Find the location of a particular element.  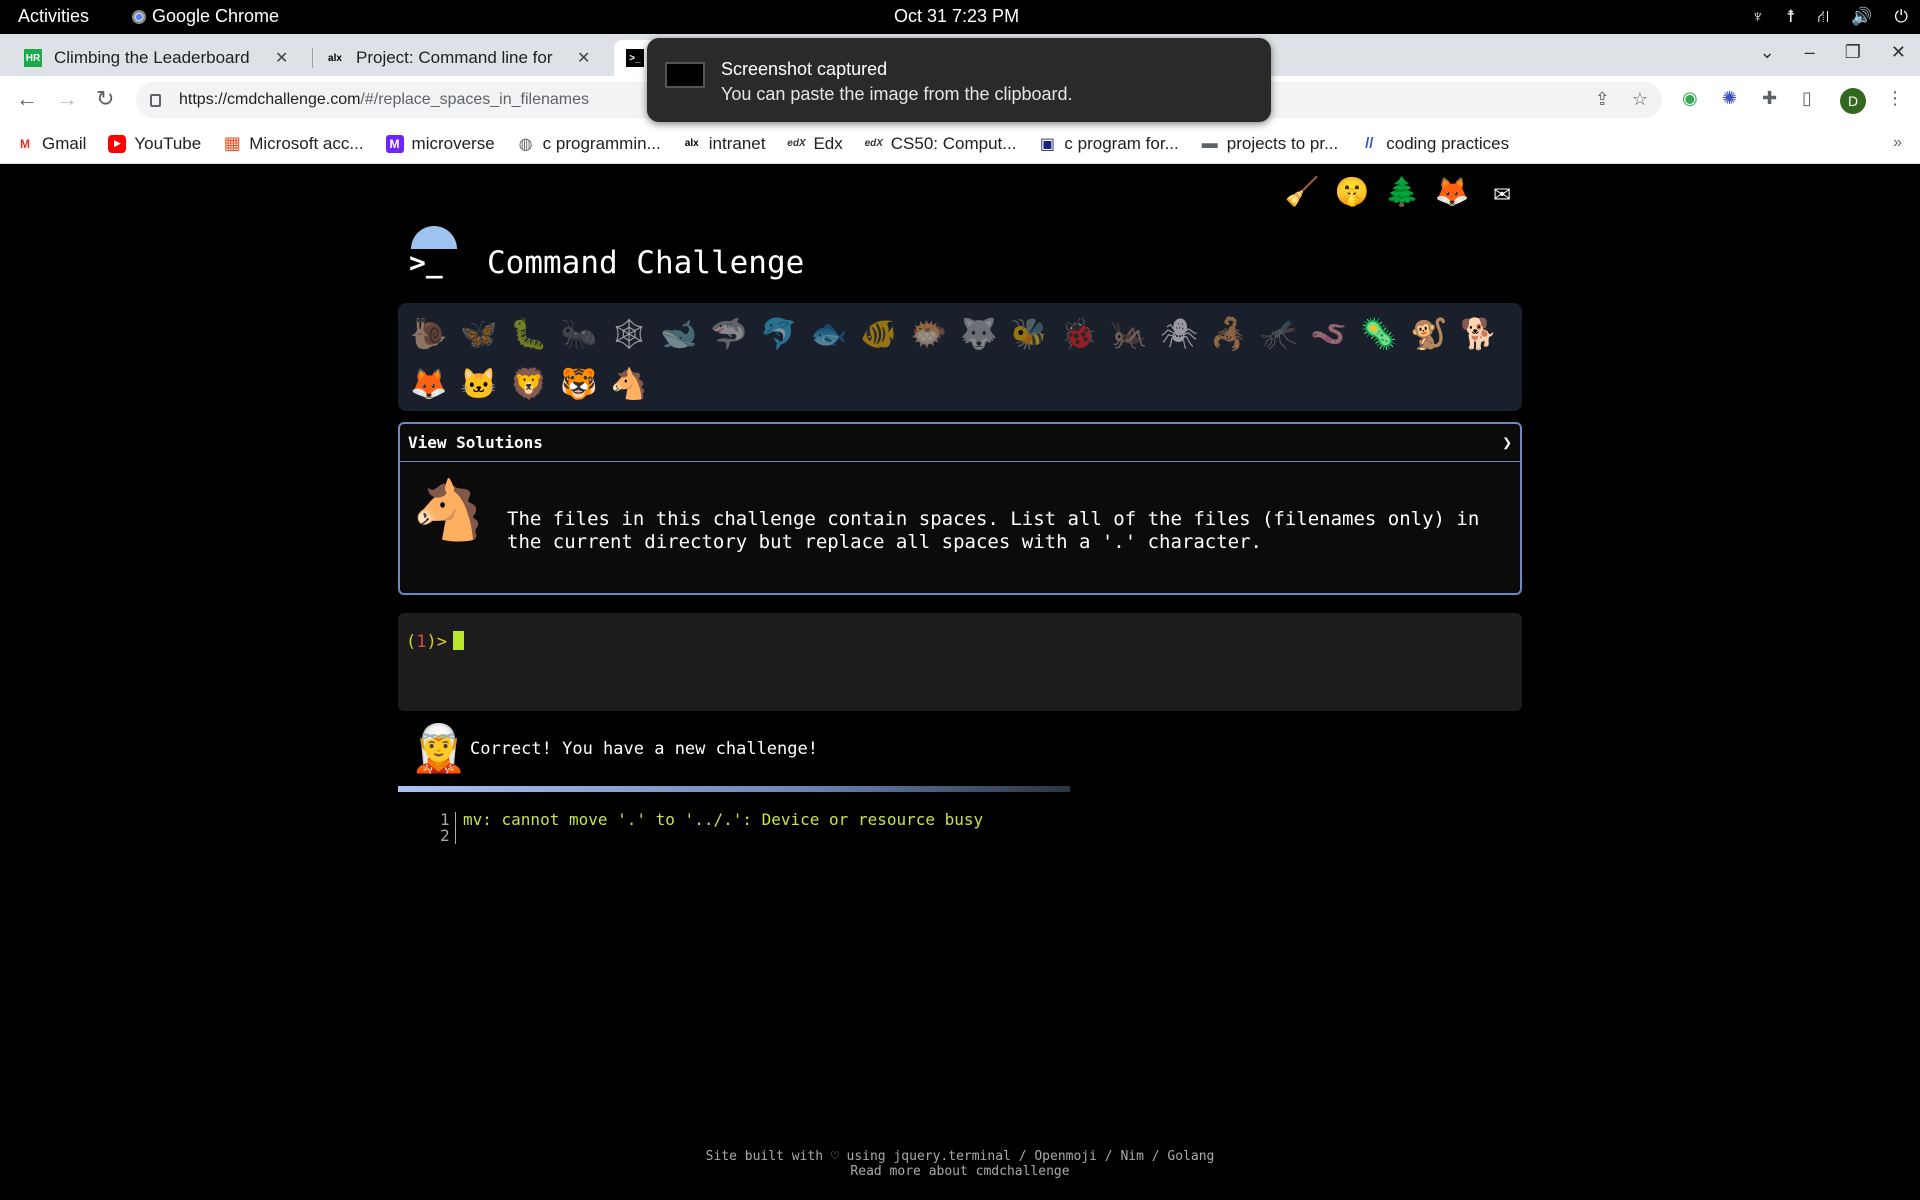

challenge-animal-icon: 🐬 is located at coordinates (779, 334).